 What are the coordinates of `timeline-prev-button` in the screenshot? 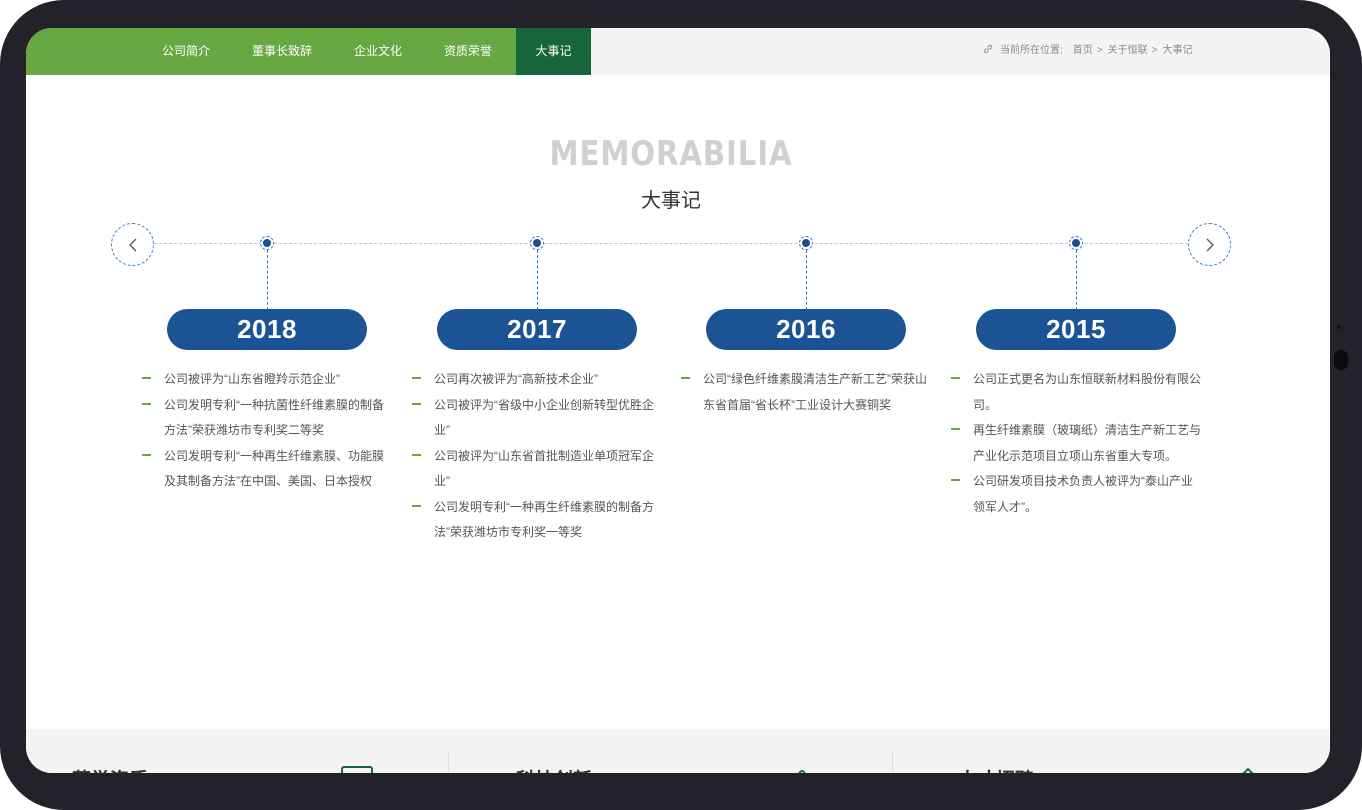 It's located at (132, 244).